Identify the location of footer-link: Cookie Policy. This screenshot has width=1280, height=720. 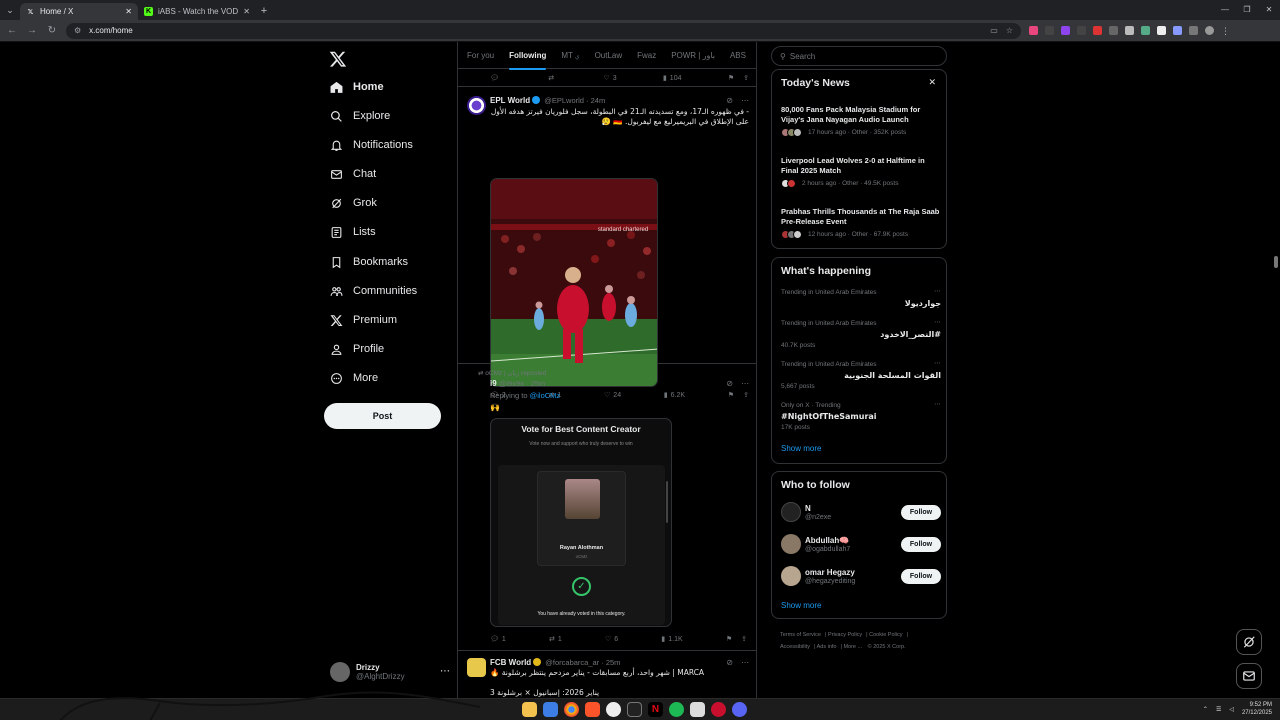
(885, 635).